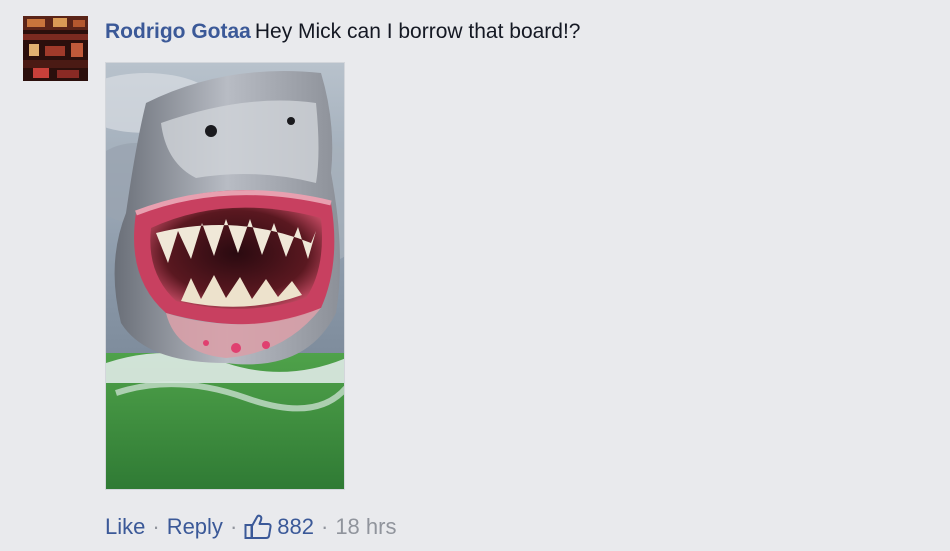  What do you see at coordinates (295, 526) in the screenshot?
I see `like-count-value: 882` at bounding box center [295, 526].